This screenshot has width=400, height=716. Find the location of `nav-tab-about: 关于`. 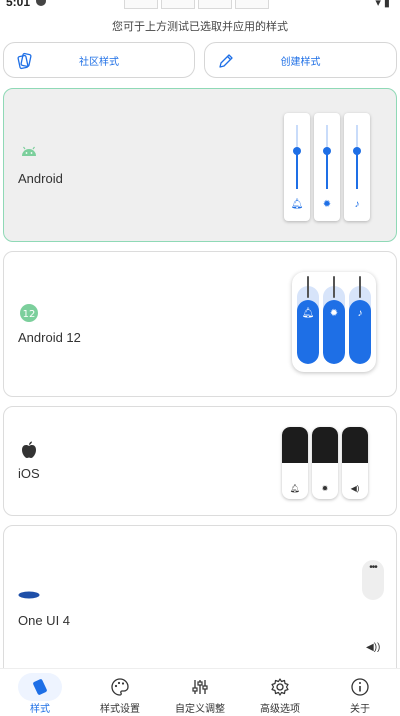

nav-tab-about: 关于 is located at coordinates (360, 692).